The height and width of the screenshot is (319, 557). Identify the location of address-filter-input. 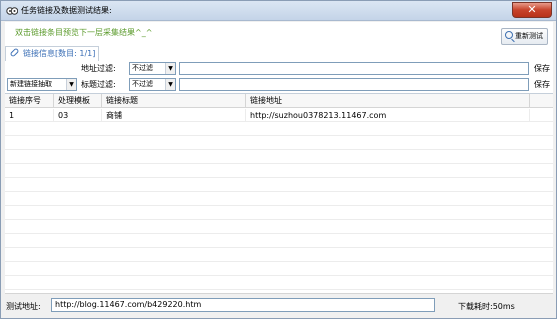
(354, 68).